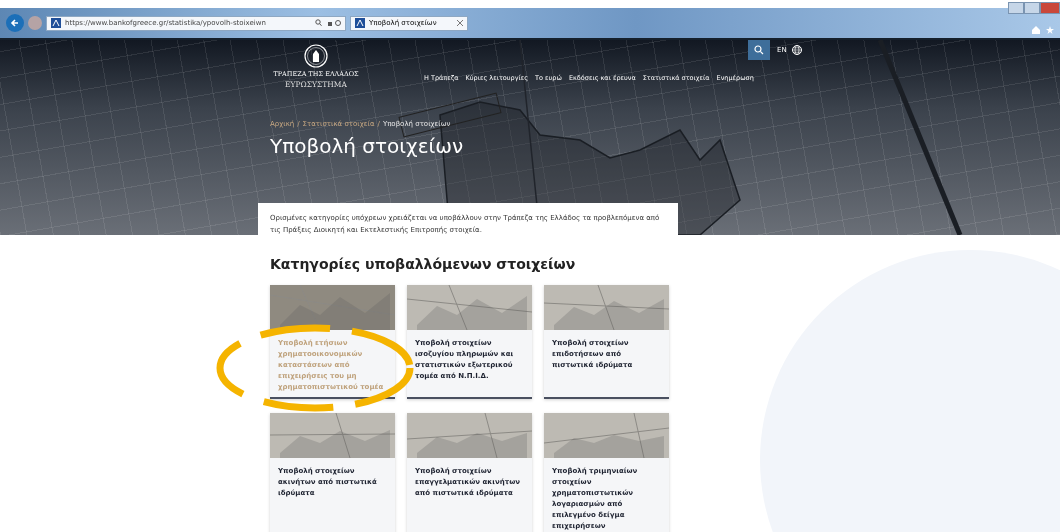 The width and height of the screenshot is (1060, 532). Describe the element at coordinates (328, 23) in the screenshot. I see `address-tools-icon` at that location.